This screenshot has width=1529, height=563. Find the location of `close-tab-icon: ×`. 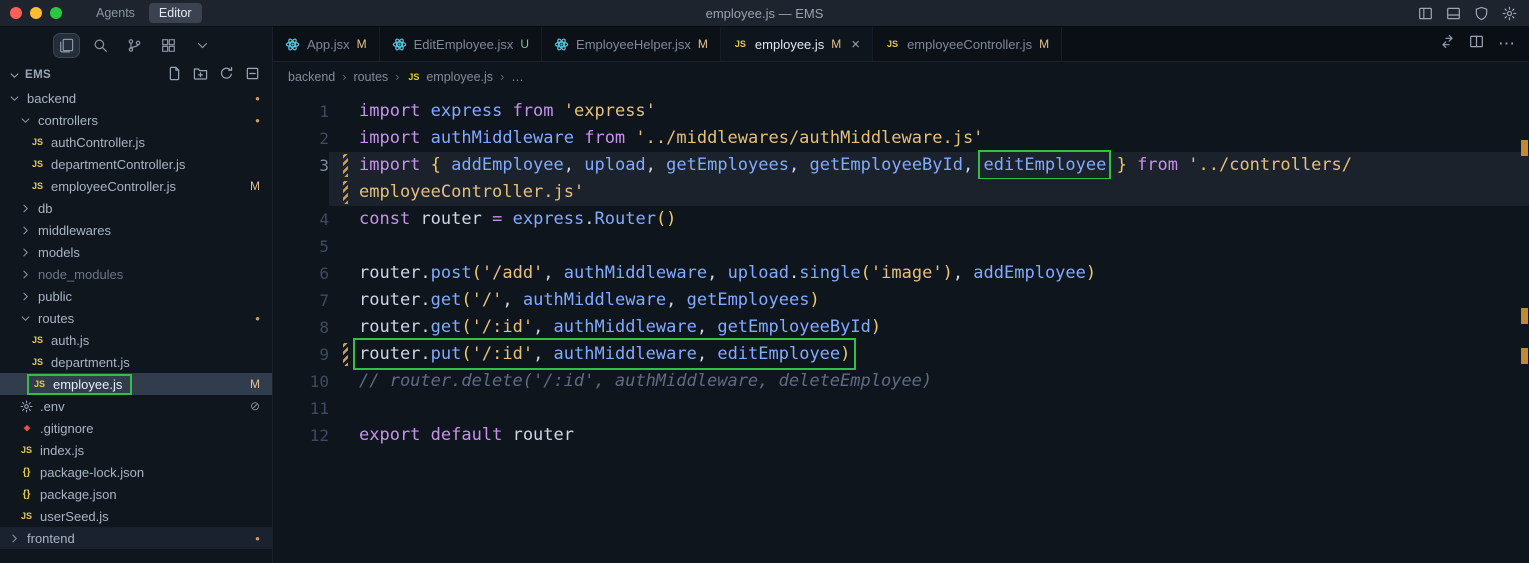

close-tab-icon: × is located at coordinates (855, 44).